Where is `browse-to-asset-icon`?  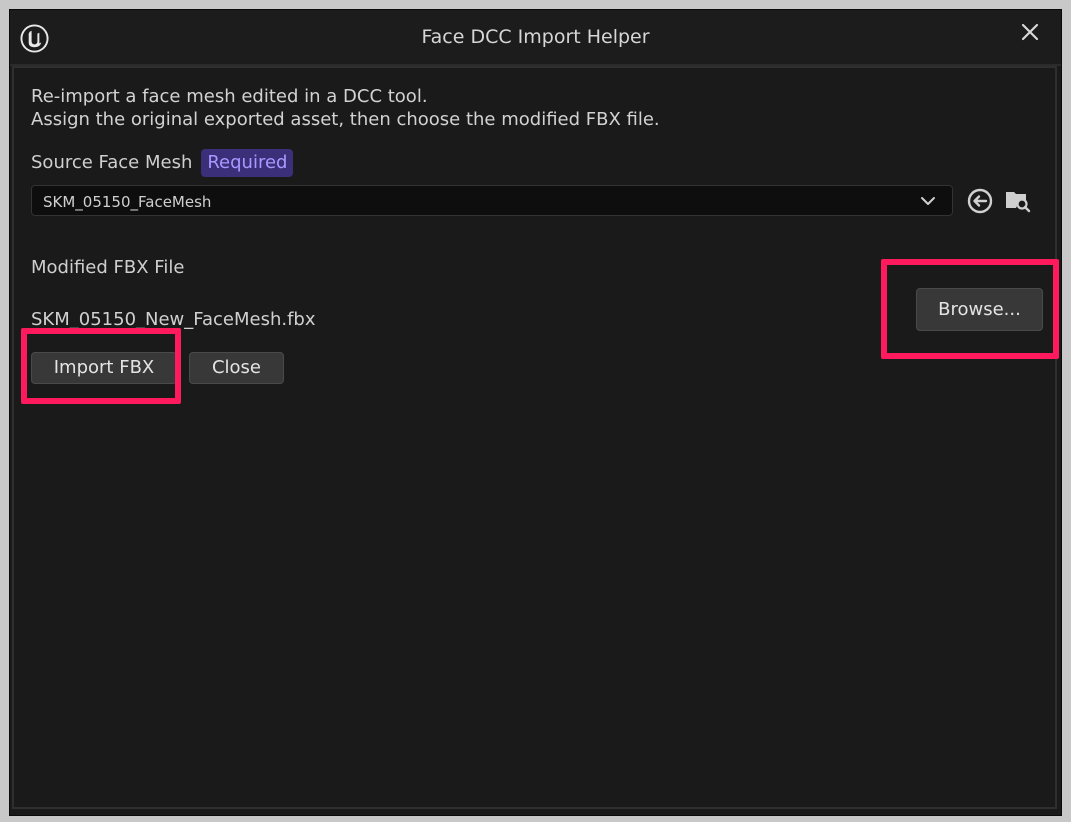
browse-to-asset-icon is located at coordinates (1018, 200).